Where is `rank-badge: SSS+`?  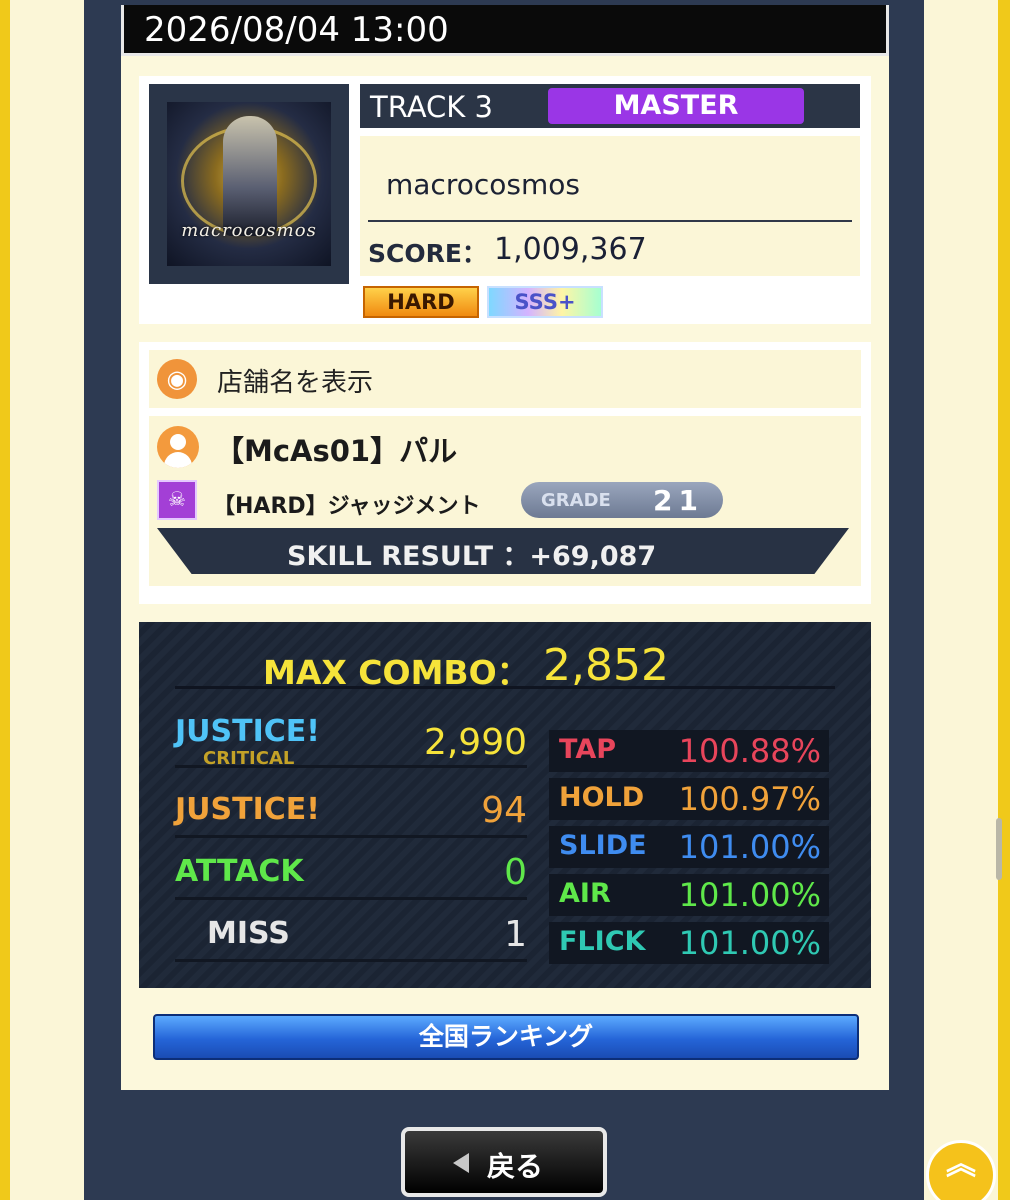
rank-badge: SSS+ is located at coordinates (545, 302).